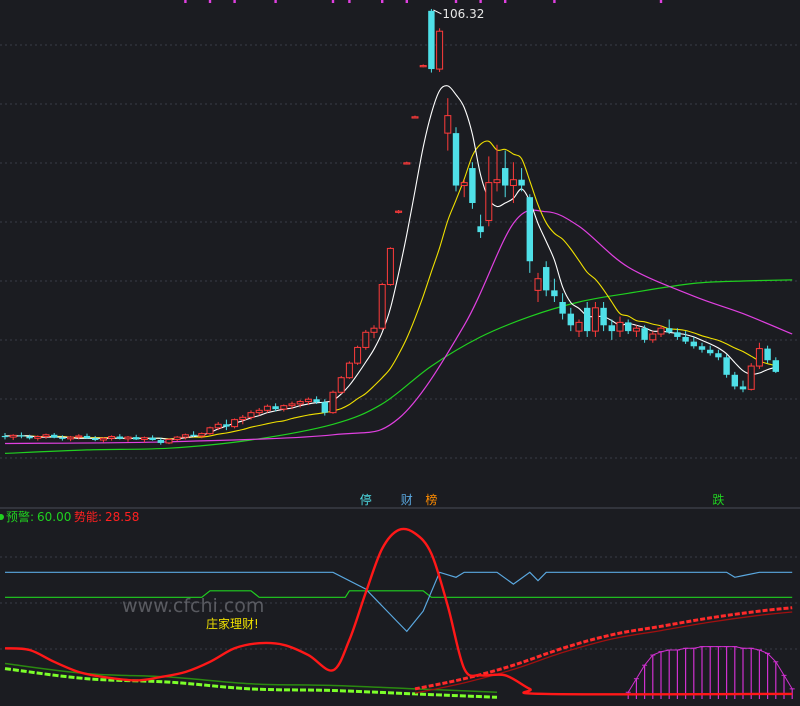  I want to click on legend-momentum-label: 势能, so click(86, 517).